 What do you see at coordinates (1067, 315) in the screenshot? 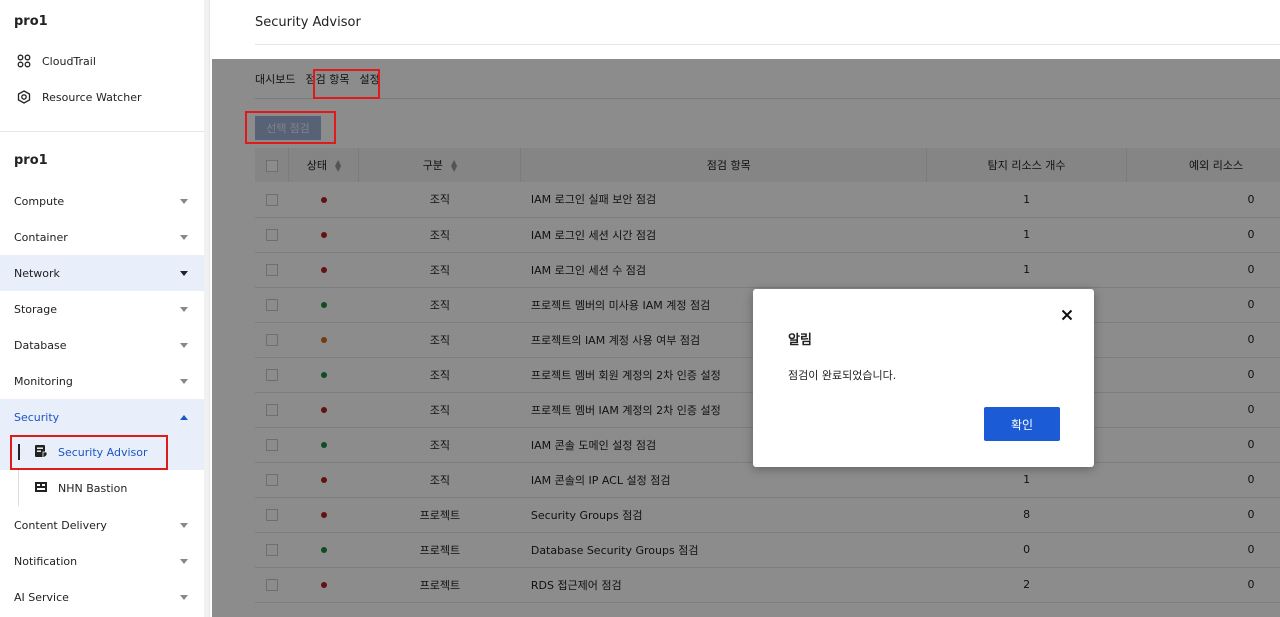
I see `close-icon` at bounding box center [1067, 315].